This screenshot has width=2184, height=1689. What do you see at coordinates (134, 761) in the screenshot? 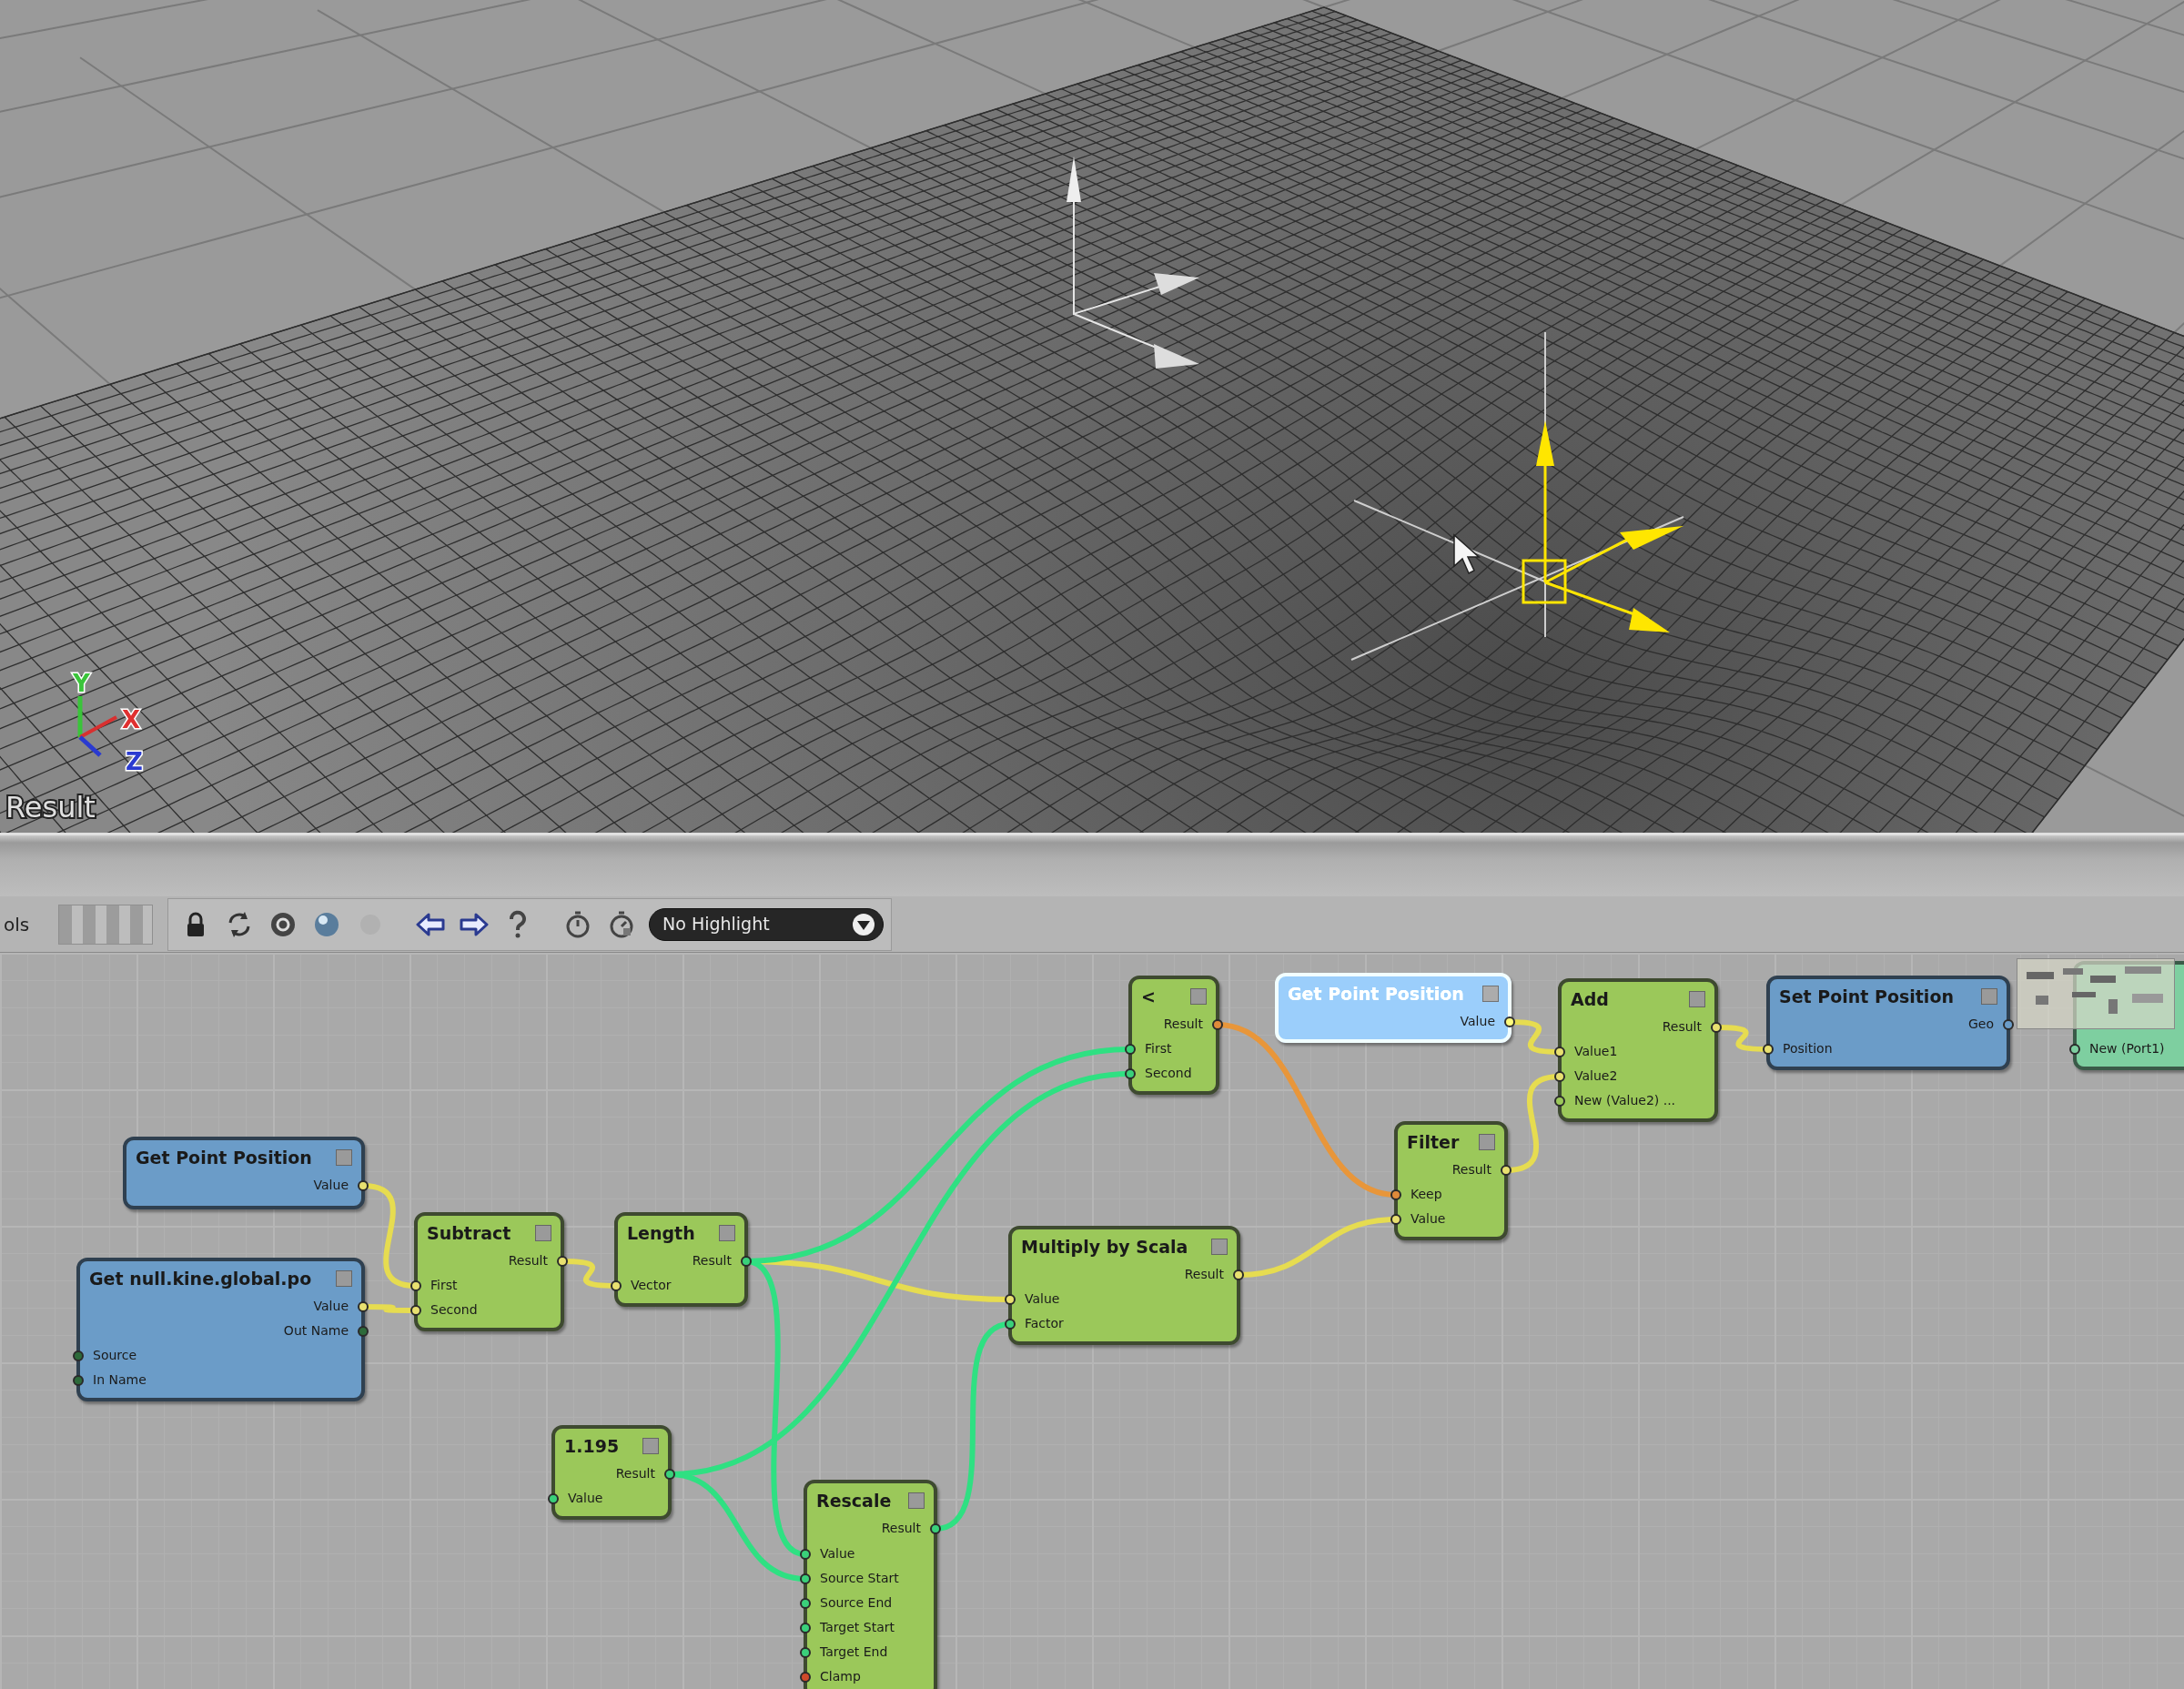
I see `axis-label: Z` at bounding box center [134, 761].